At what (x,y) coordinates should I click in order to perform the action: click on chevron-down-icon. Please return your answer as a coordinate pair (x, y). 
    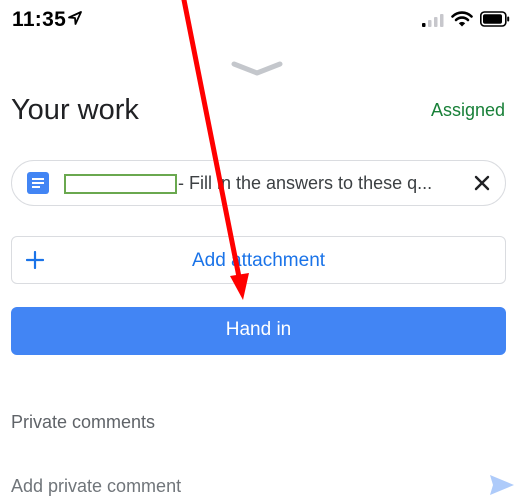
    Looking at the image, I should click on (257, 69).